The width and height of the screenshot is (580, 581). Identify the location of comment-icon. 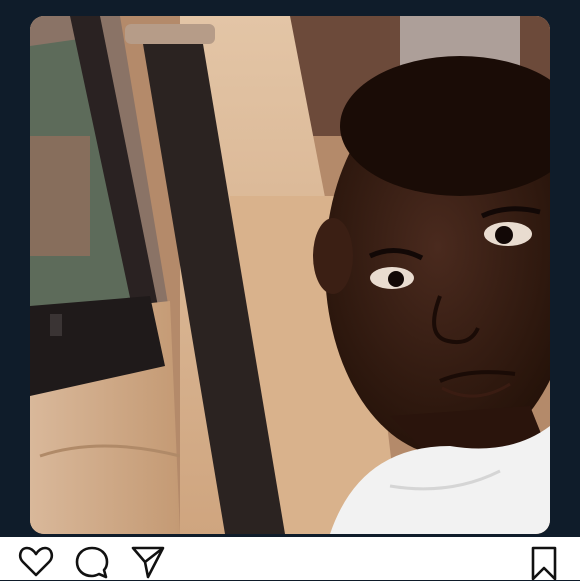
(92, 562).